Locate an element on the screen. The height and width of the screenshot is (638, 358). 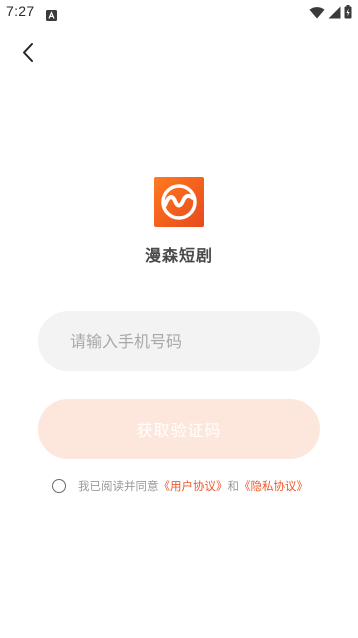
status-icons is located at coordinates (330, 12).